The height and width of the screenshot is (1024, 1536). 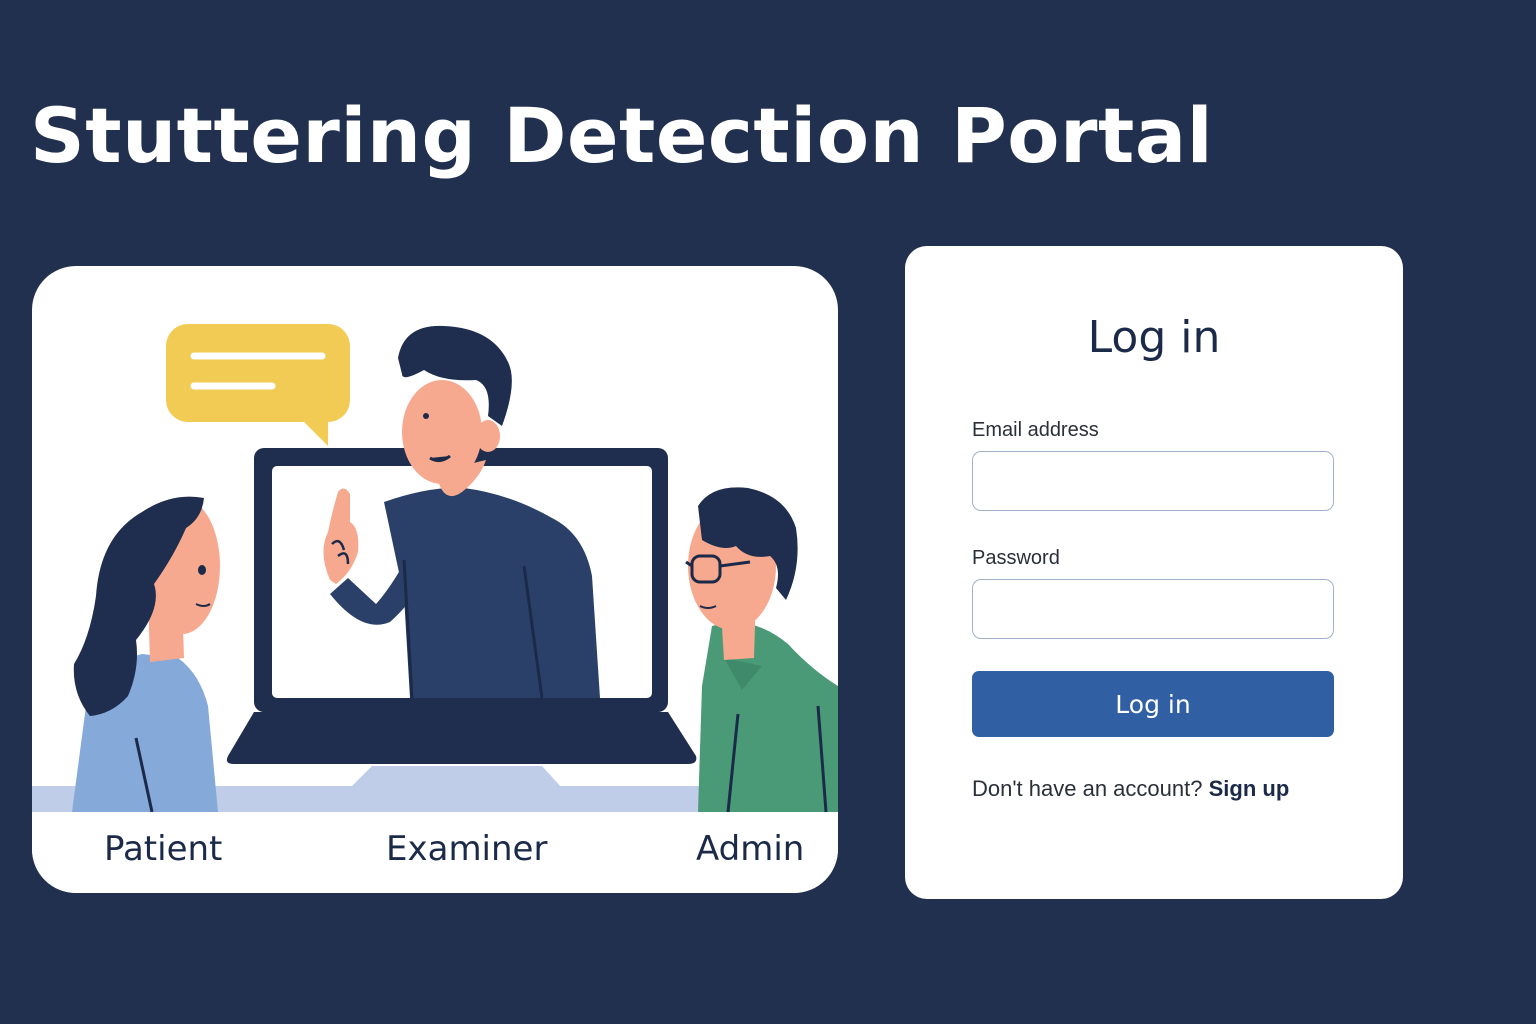 I want to click on role-label-patient: Patient, so click(x=163, y=849).